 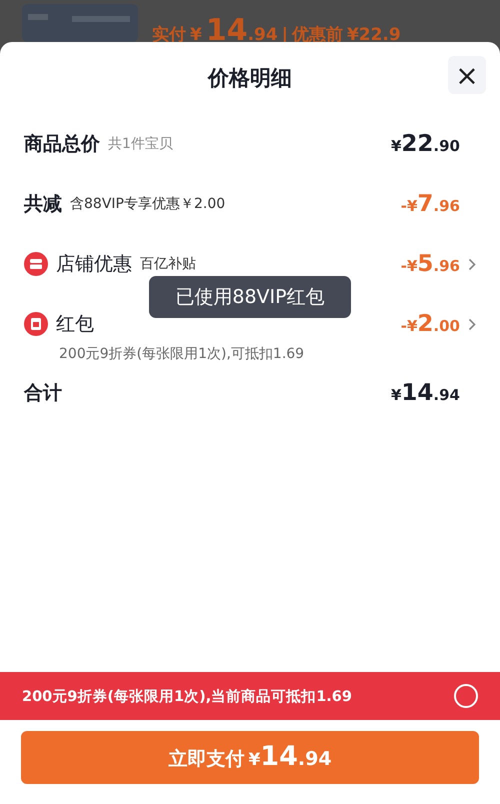 What do you see at coordinates (62, 144) in the screenshot?
I see `row-label: 商品总价` at bounding box center [62, 144].